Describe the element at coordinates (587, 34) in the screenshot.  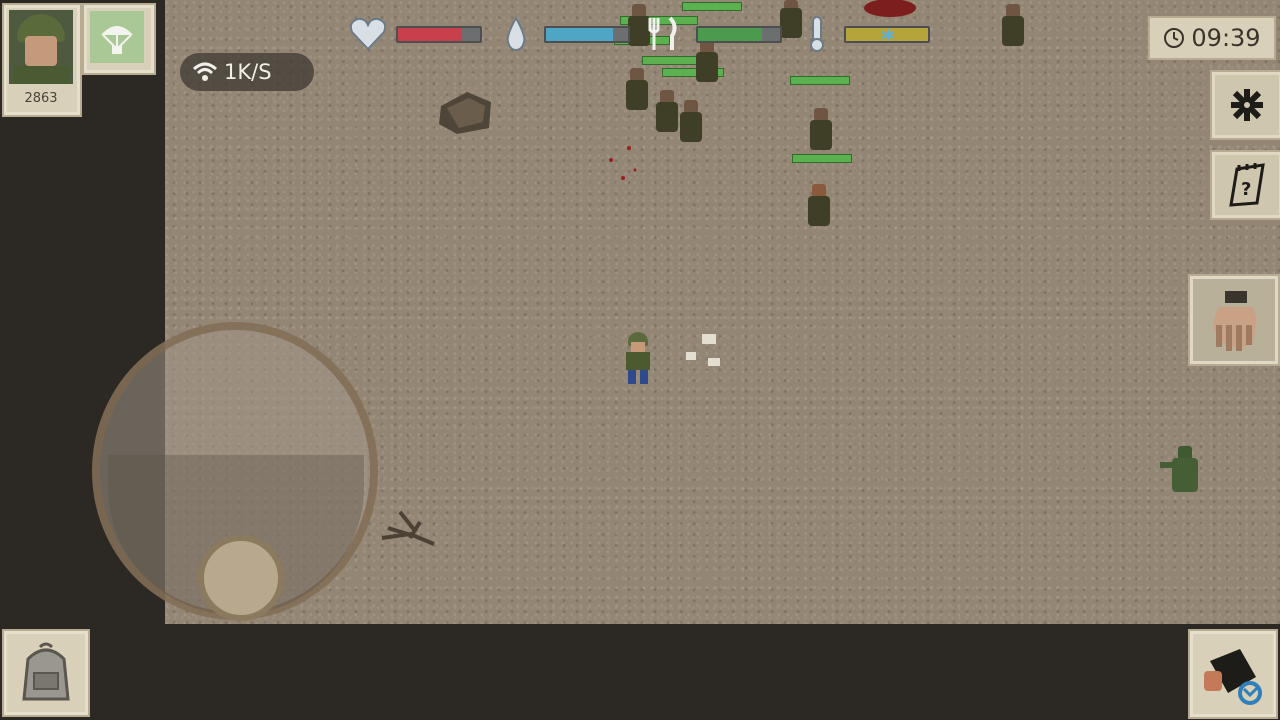
I see `thirst-bar` at that location.